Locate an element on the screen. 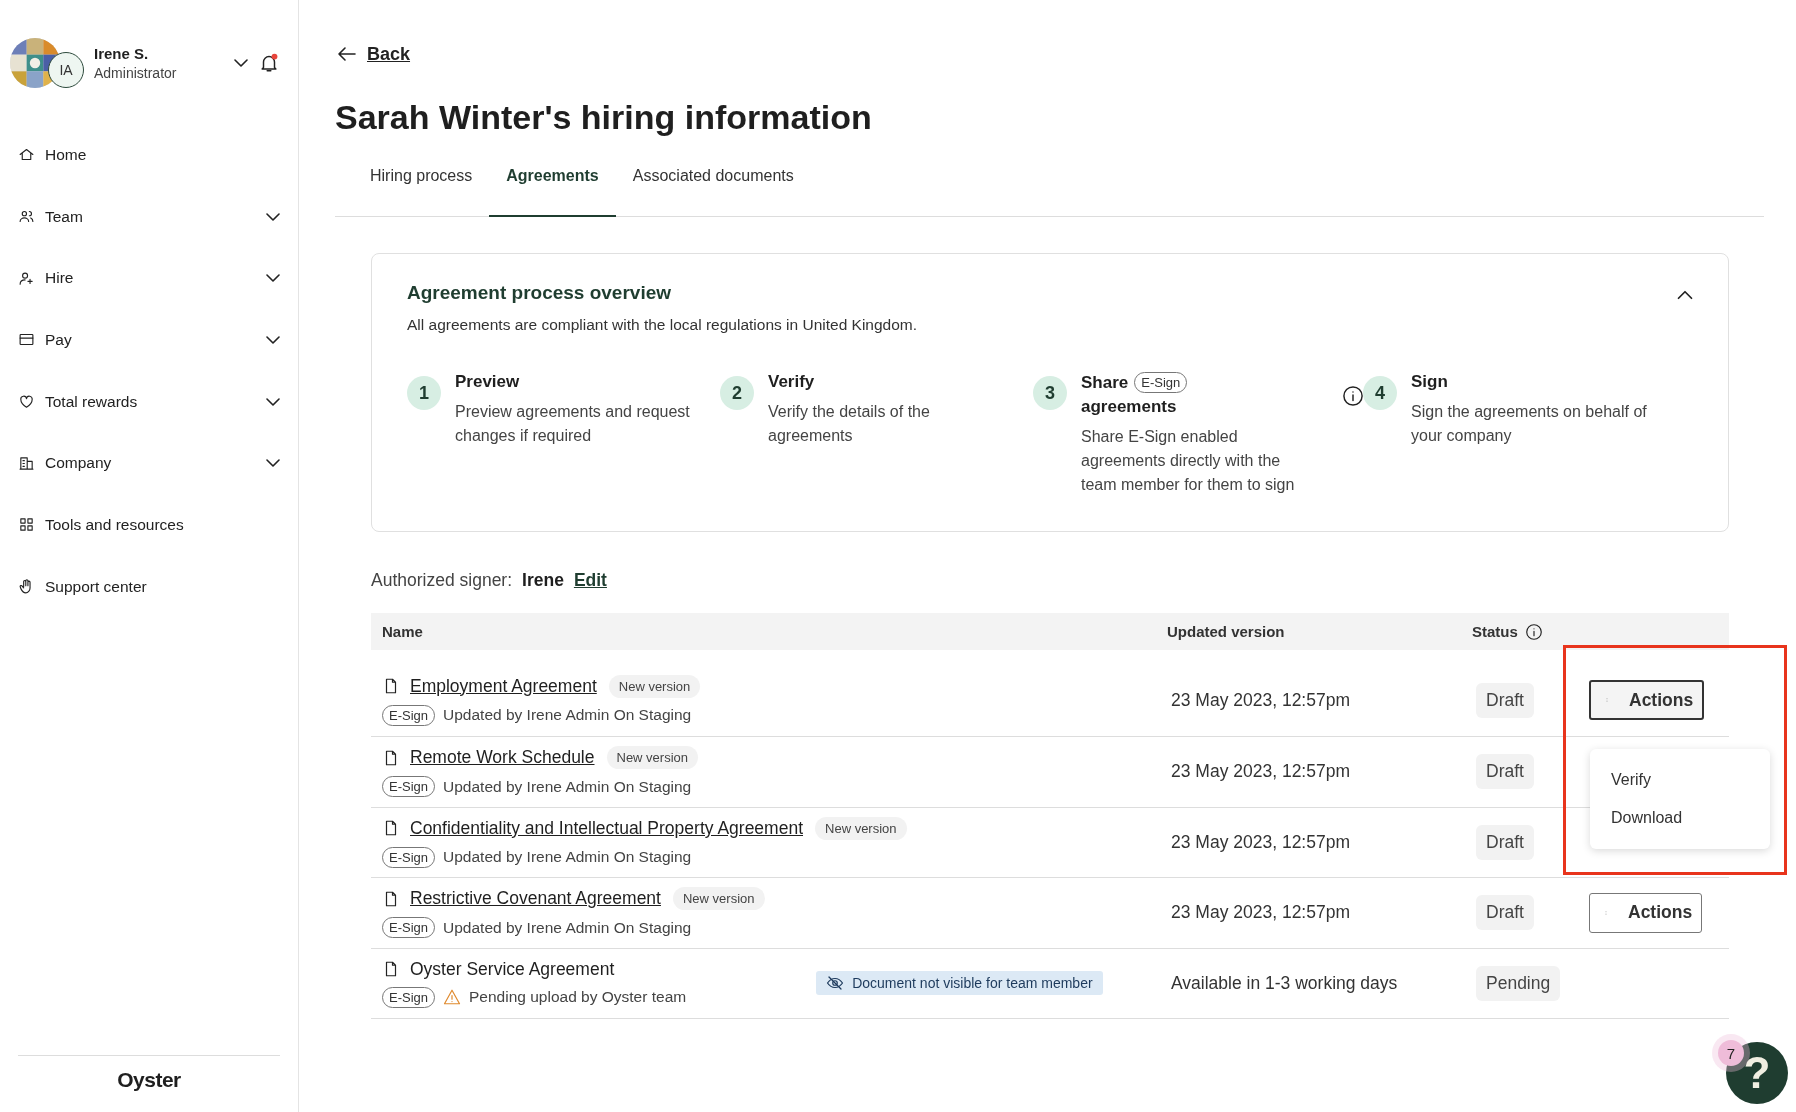  step-number: 4 is located at coordinates (1380, 393).